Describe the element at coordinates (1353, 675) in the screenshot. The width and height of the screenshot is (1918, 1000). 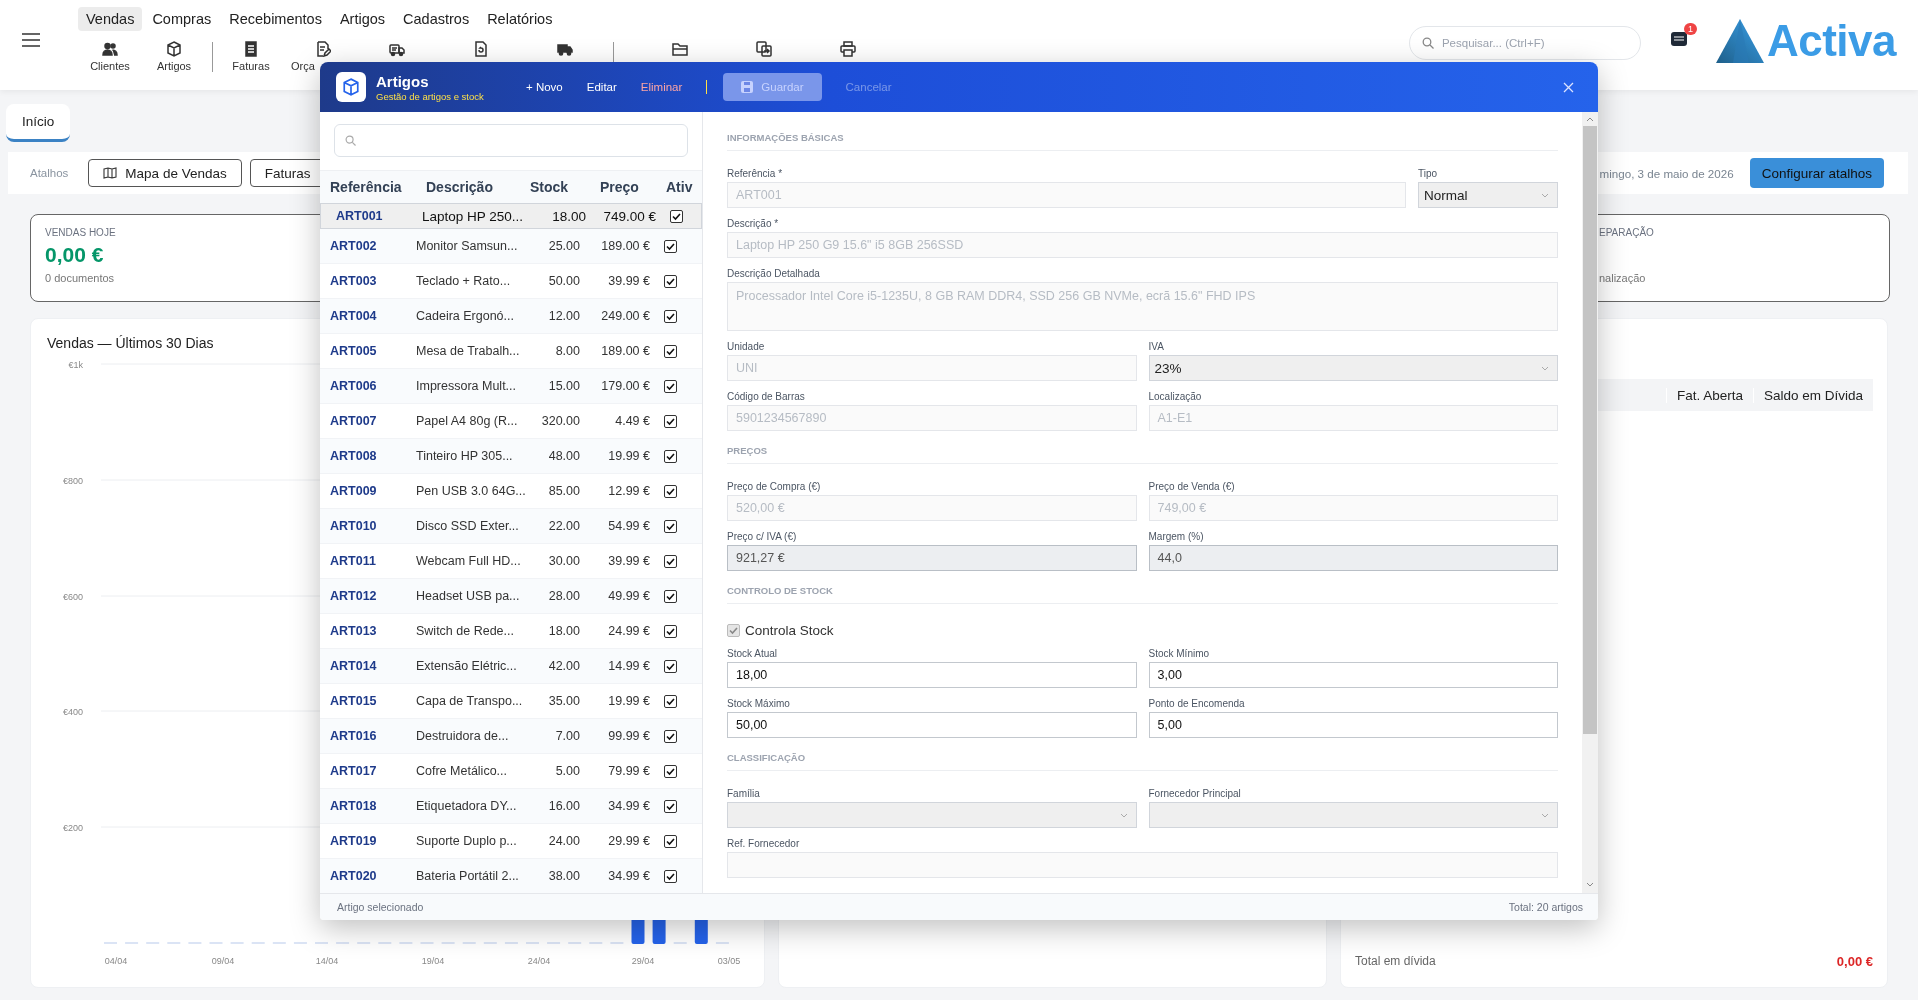
I see `input-field: 3,00` at that location.